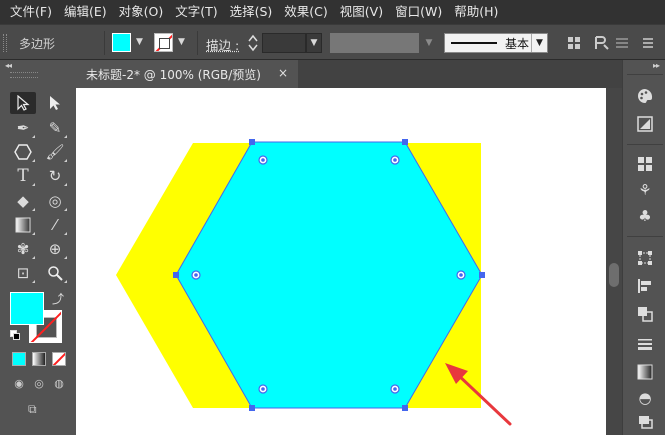 The height and width of the screenshot is (435, 665). I want to click on stroke-spinner-icon, so click(253, 43).